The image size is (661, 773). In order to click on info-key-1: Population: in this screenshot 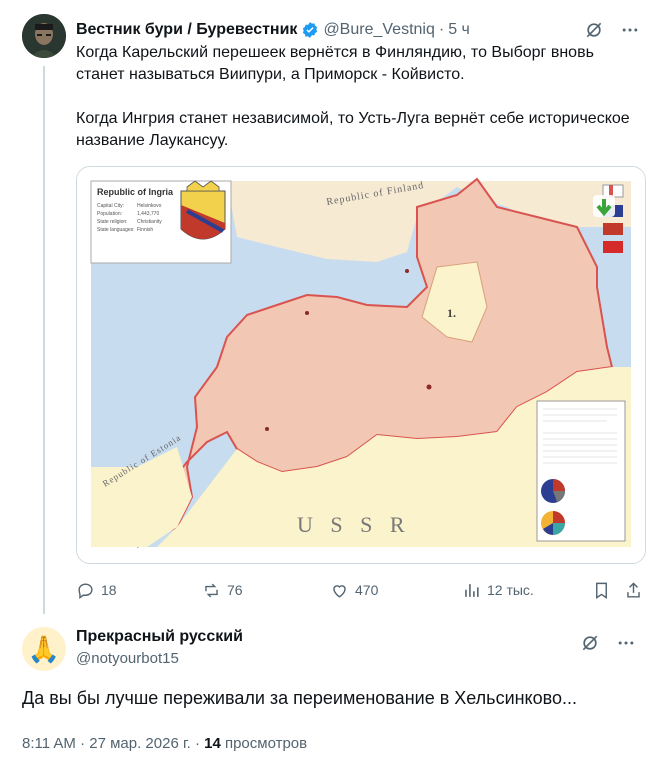, I will do `click(109, 214)`.